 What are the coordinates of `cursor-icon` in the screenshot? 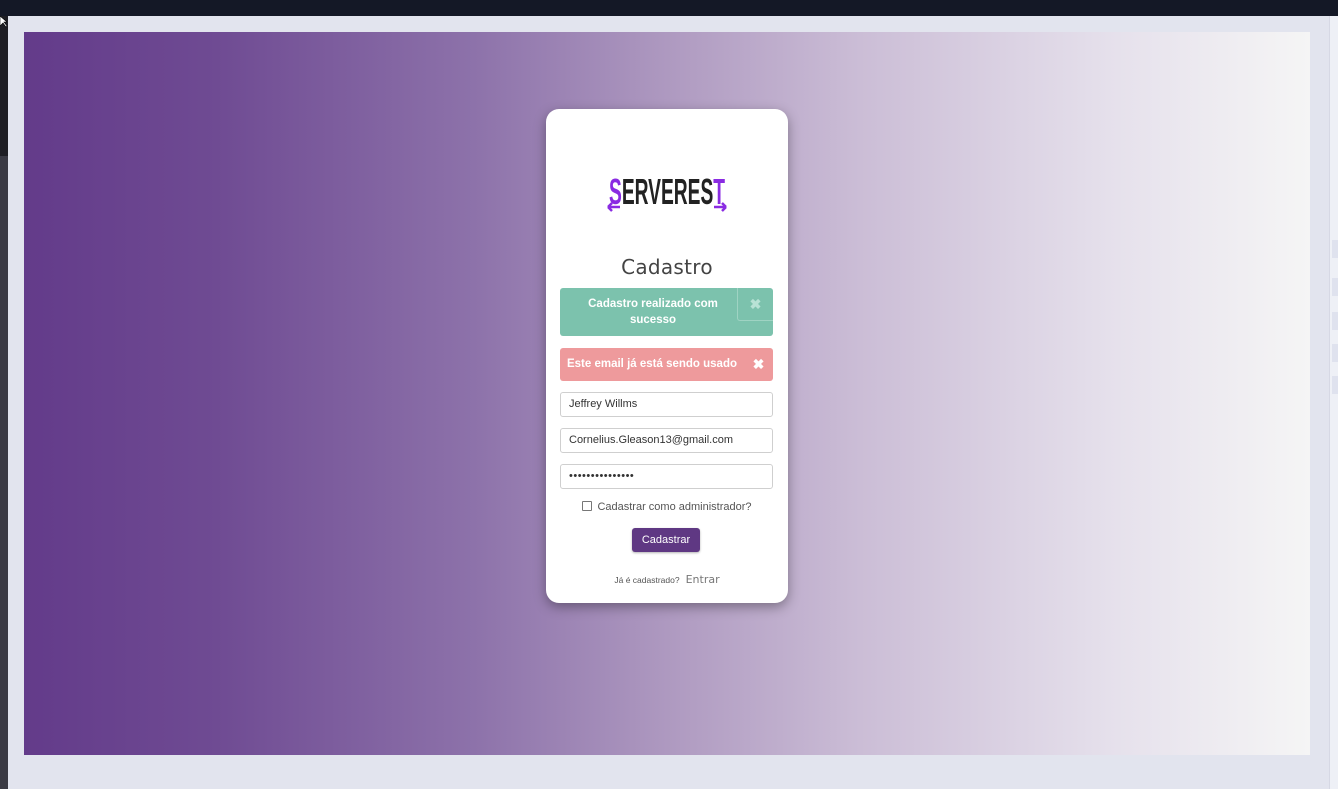 It's located at (3, 22).